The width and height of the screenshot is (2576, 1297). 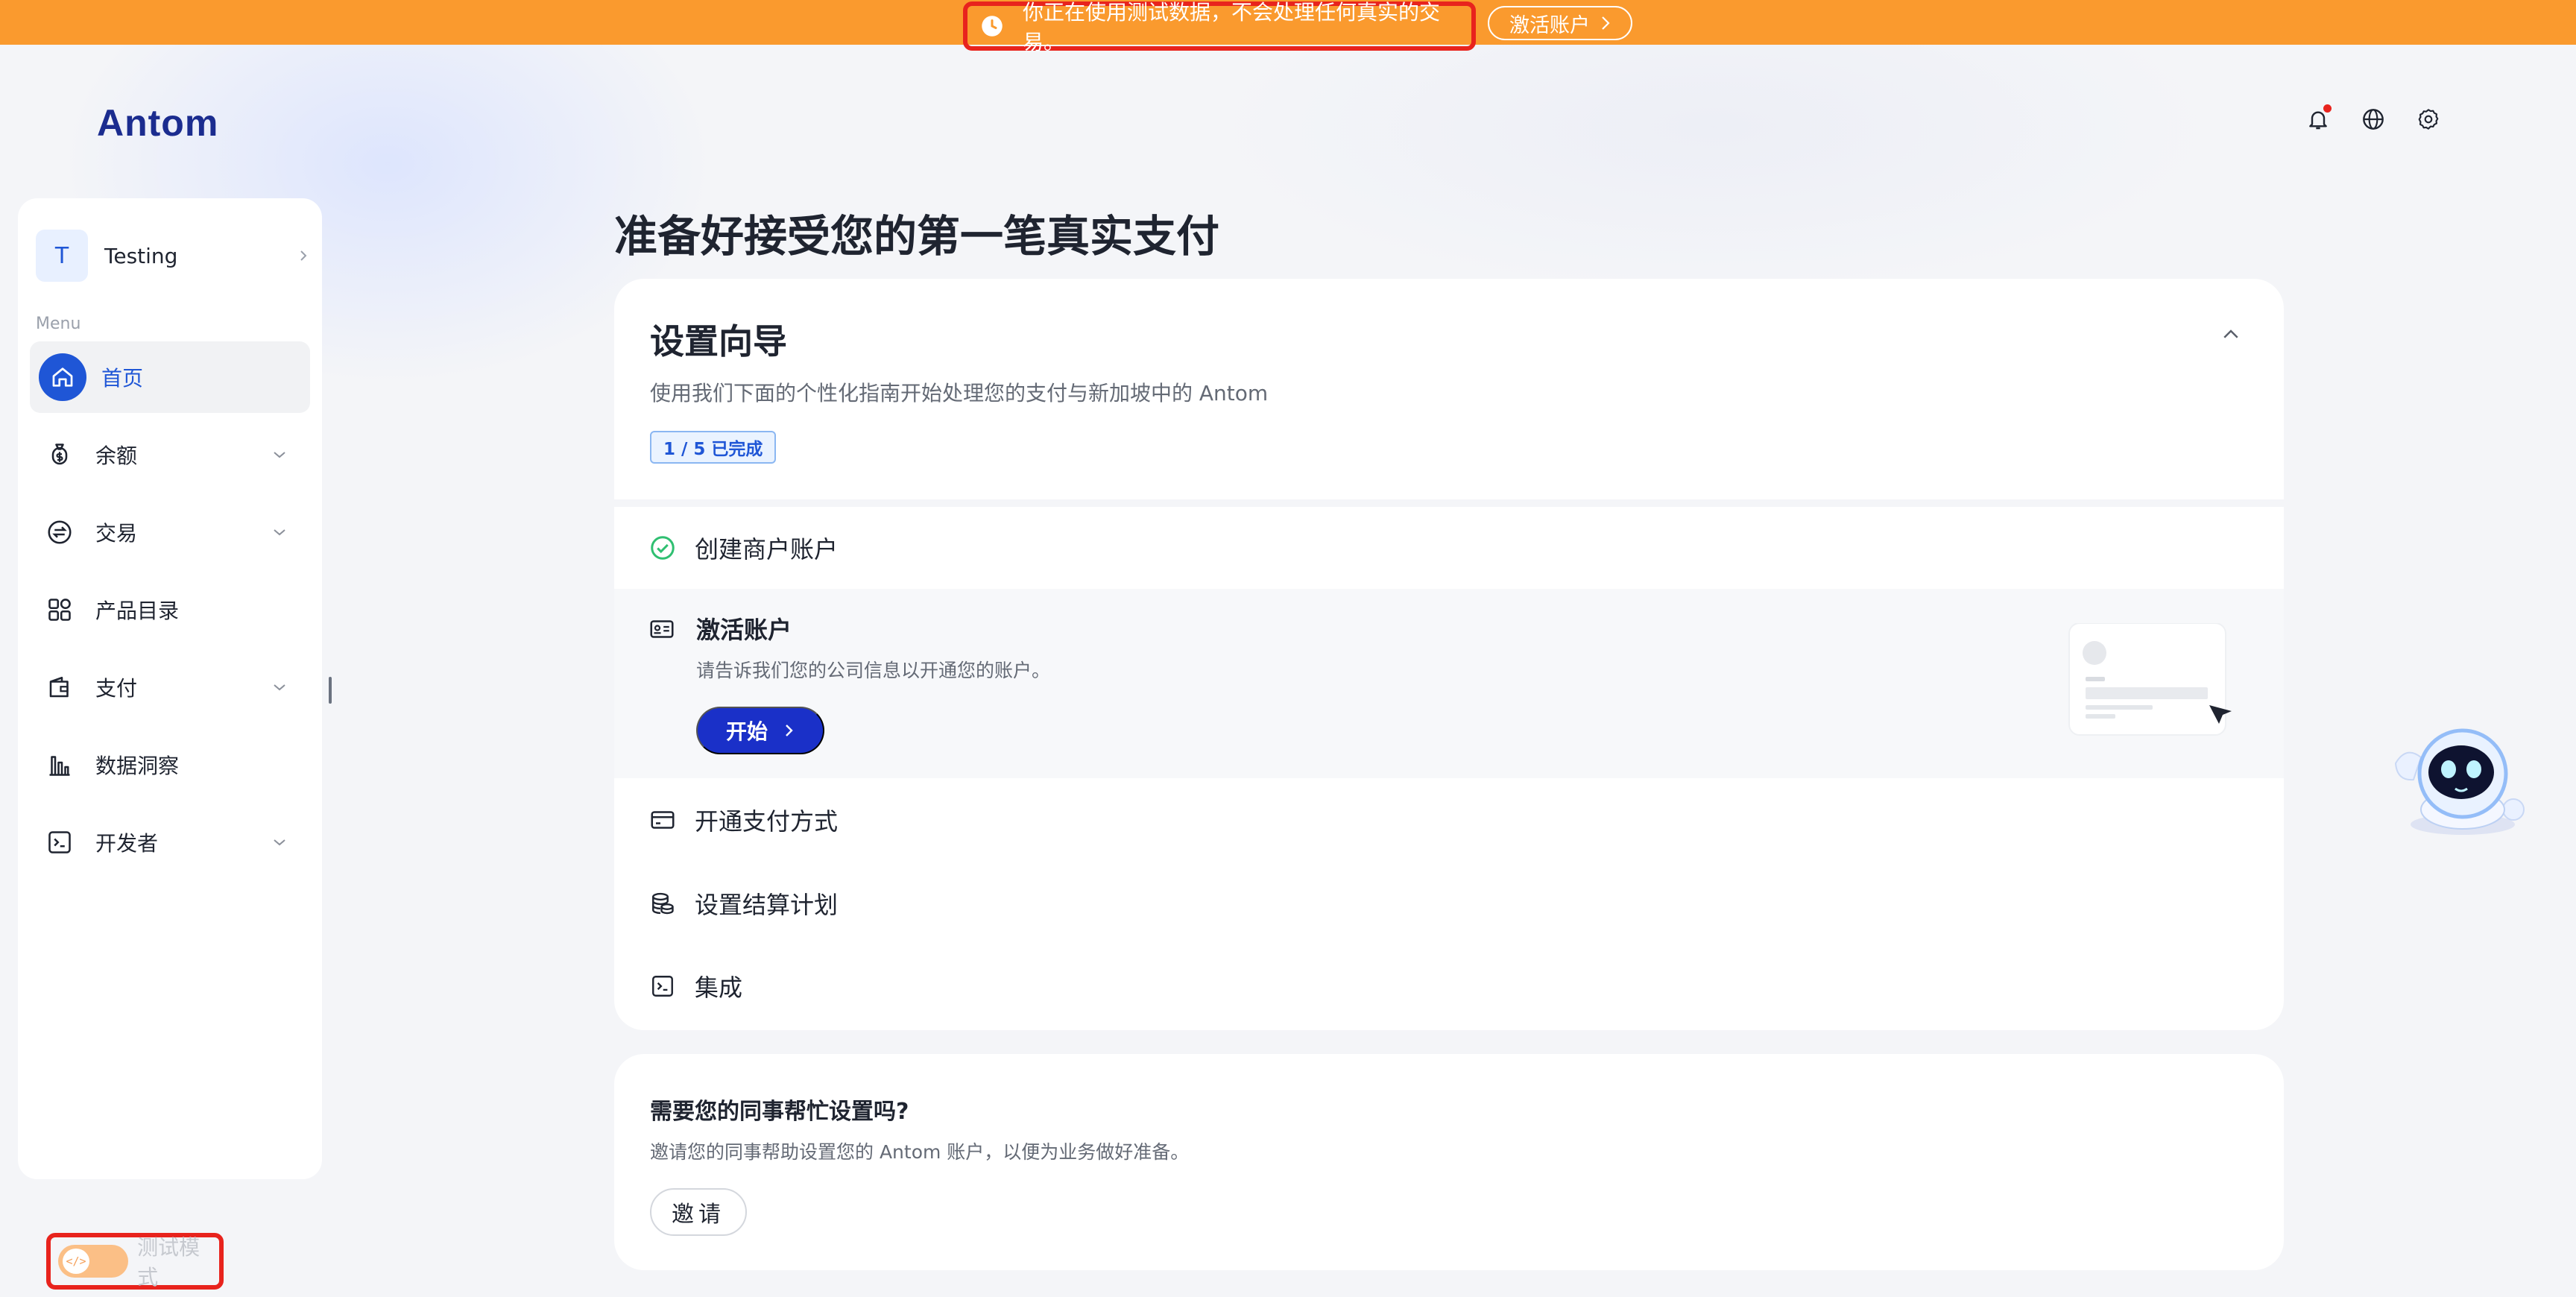 I want to click on sidebar-item-label: 数据洞察, so click(x=137, y=766).